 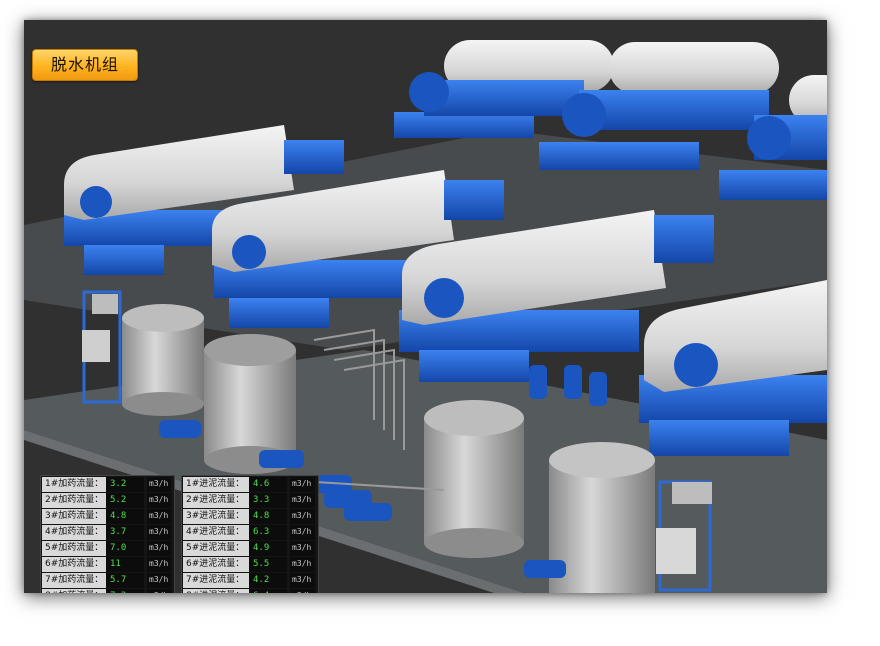 I want to click on sludge-flow-row: 3#进泥流量： 4.8 m3/h, so click(x=250, y=516).